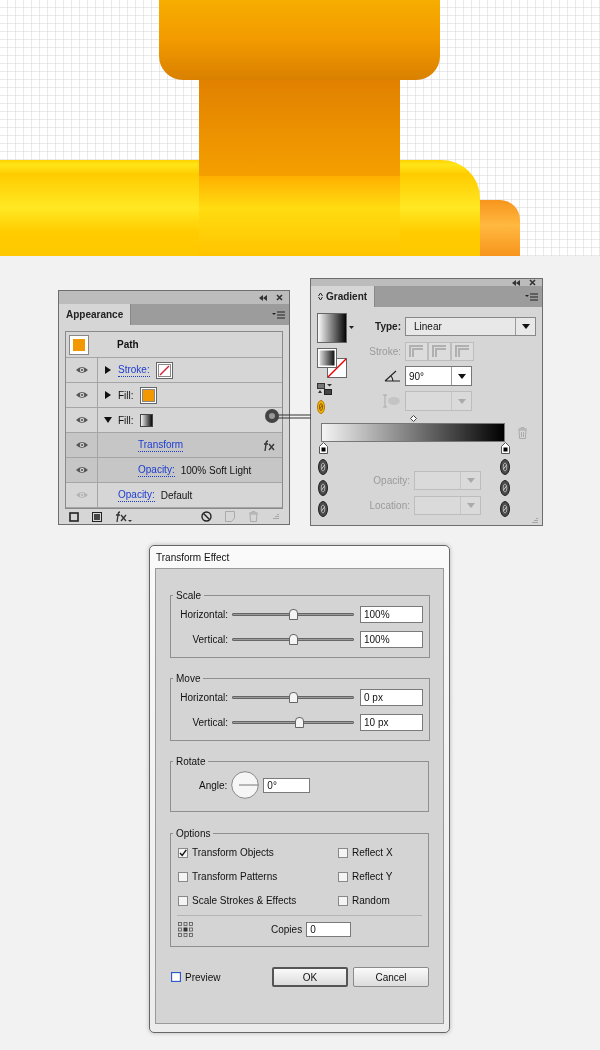 The width and height of the screenshot is (600, 1050). Describe the element at coordinates (391, 977) in the screenshot. I see `dialog-button: Cancel` at that location.